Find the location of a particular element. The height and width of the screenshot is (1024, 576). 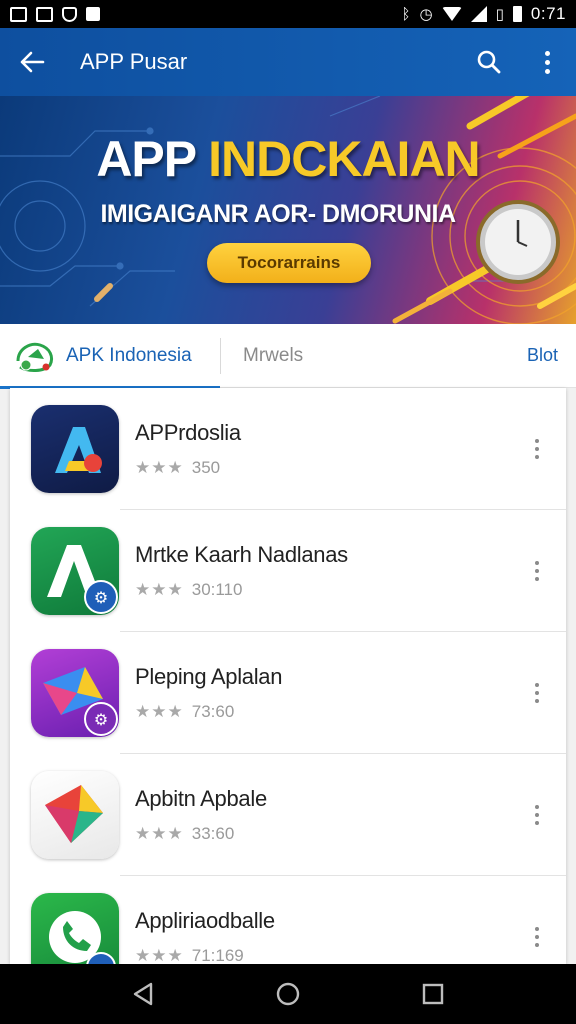

list-item: ⚙ Mrtke Kaarh Nadlanas ★★★ 30:110 is located at coordinates (288, 571).